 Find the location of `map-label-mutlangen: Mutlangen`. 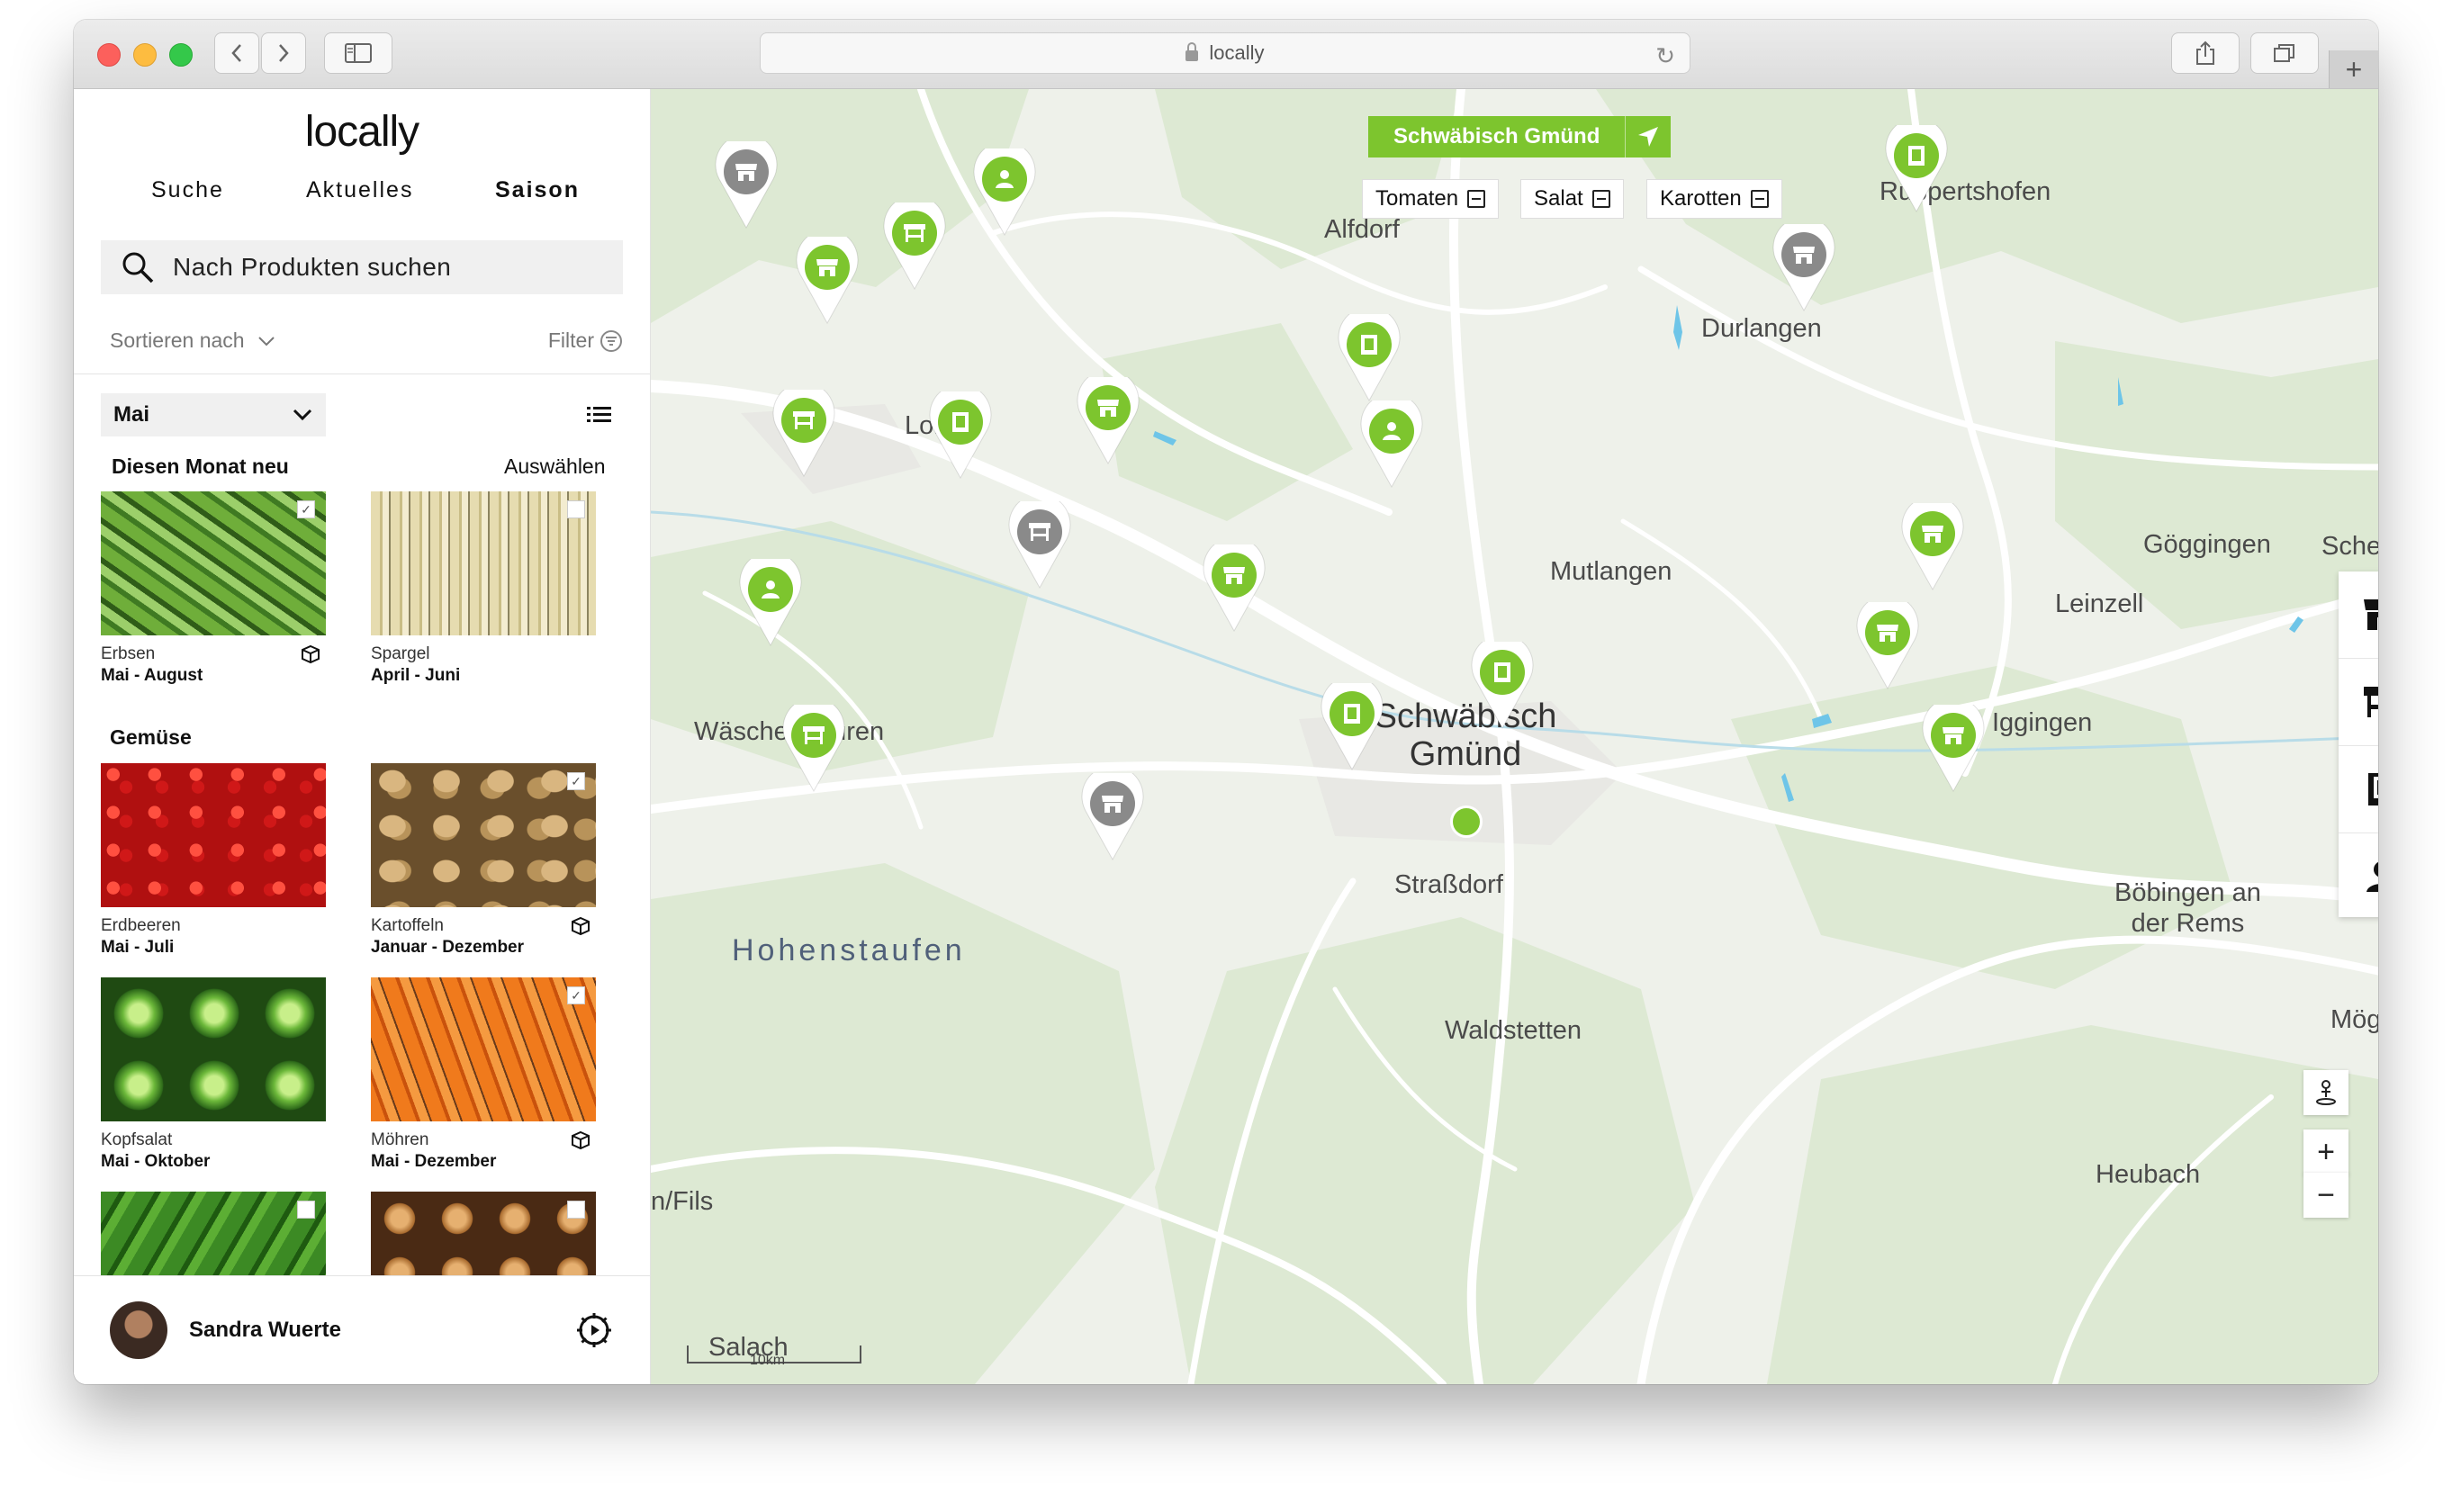

map-label-mutlangen: Mutlangen is located at coordinates (1611, 571).